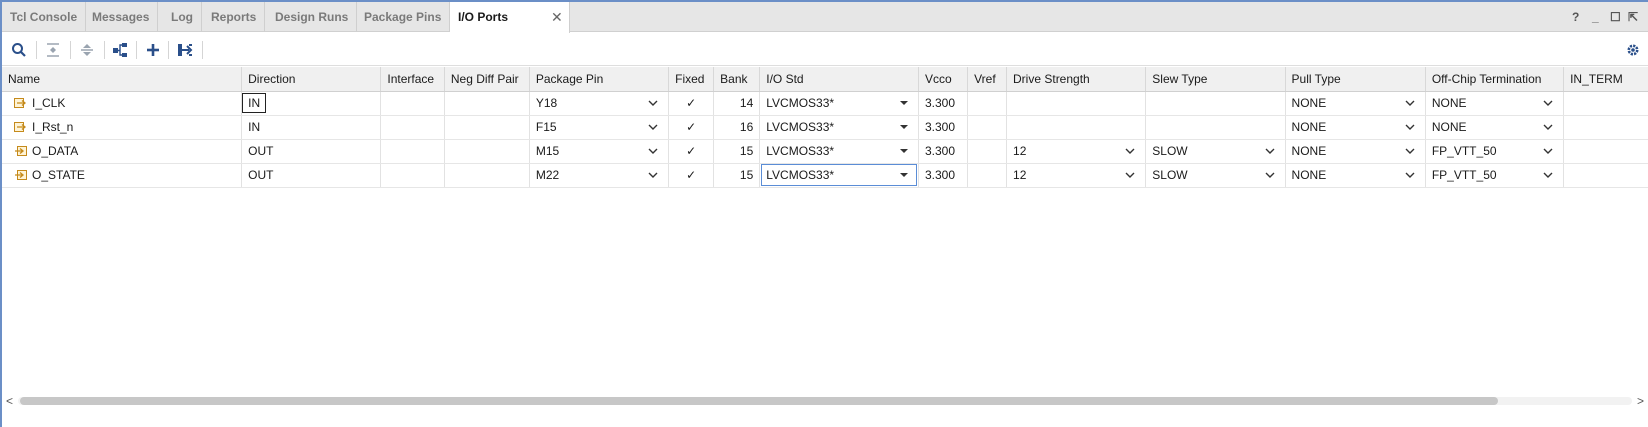 This screenshot has height=427, width=1648. I want to click on column-header-direction: Direction, so click(311, 79).